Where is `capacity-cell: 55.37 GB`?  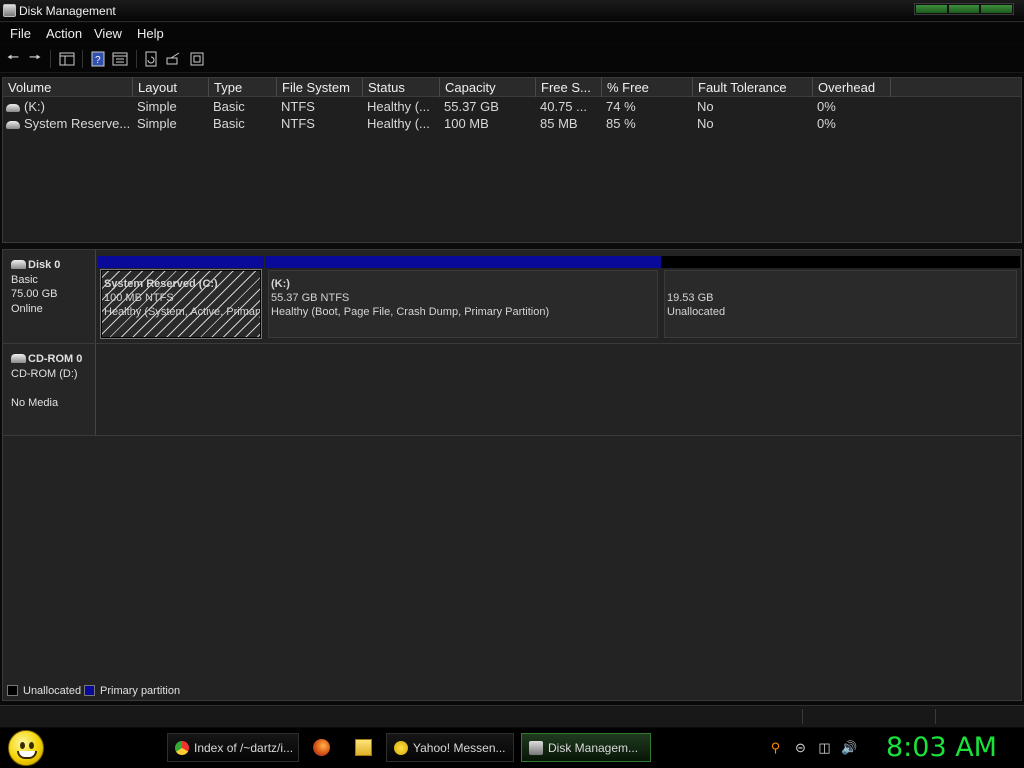
capacity-cell: 55.37 GB is located at coordinates (471, 106).